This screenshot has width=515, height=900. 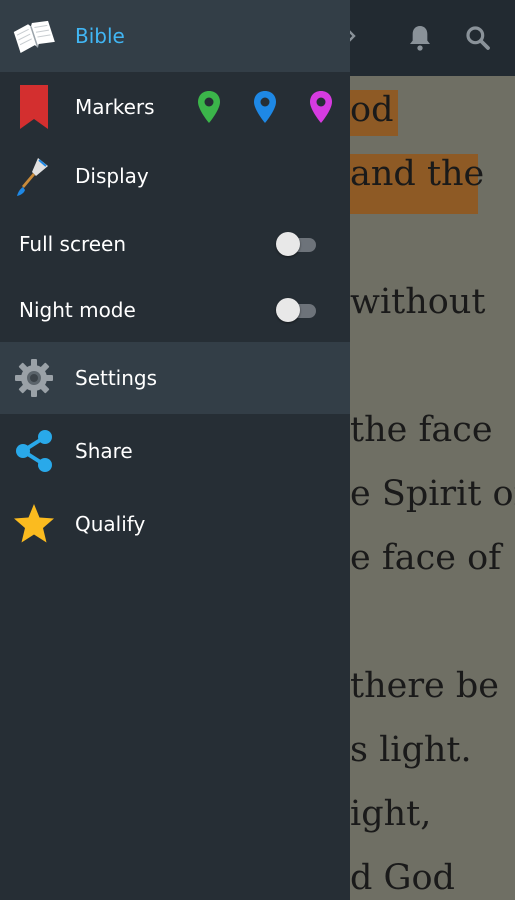 I want to click on drawer-item-display: Display, so click(x=175, y=176).